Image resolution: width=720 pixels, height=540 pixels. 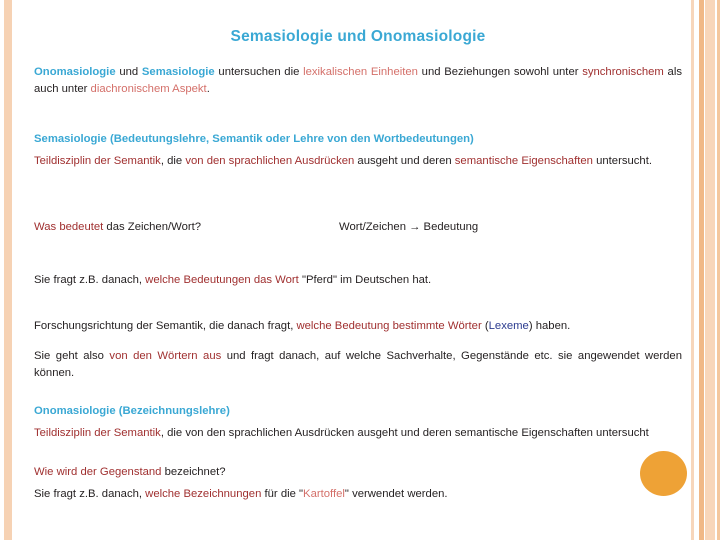 What do you see at coordinates (404, 161) in the screenshot?
I see `sema-def-text-2: ausgeht und deren` at bounding box center [404, 161].